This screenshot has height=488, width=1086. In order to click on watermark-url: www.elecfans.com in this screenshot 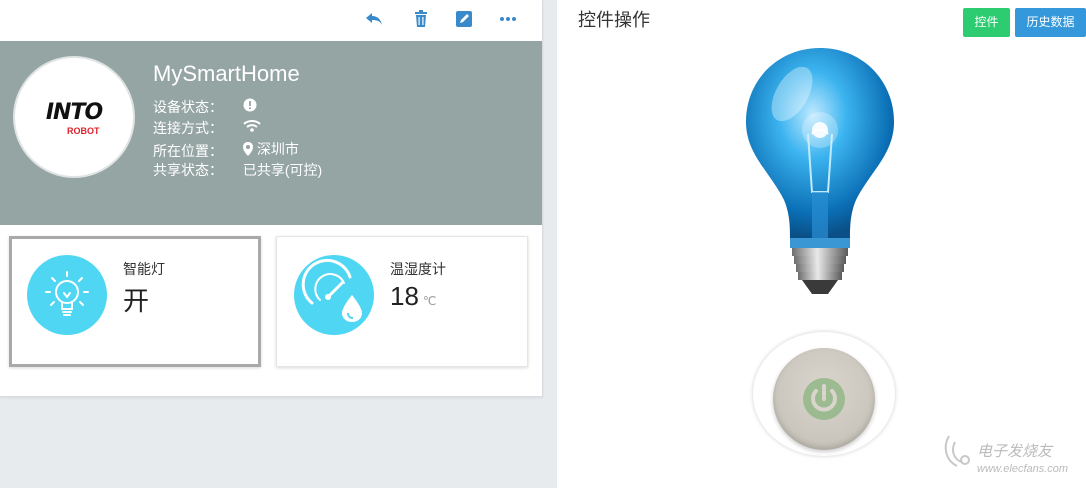, I will do `click(1023, 469)`.